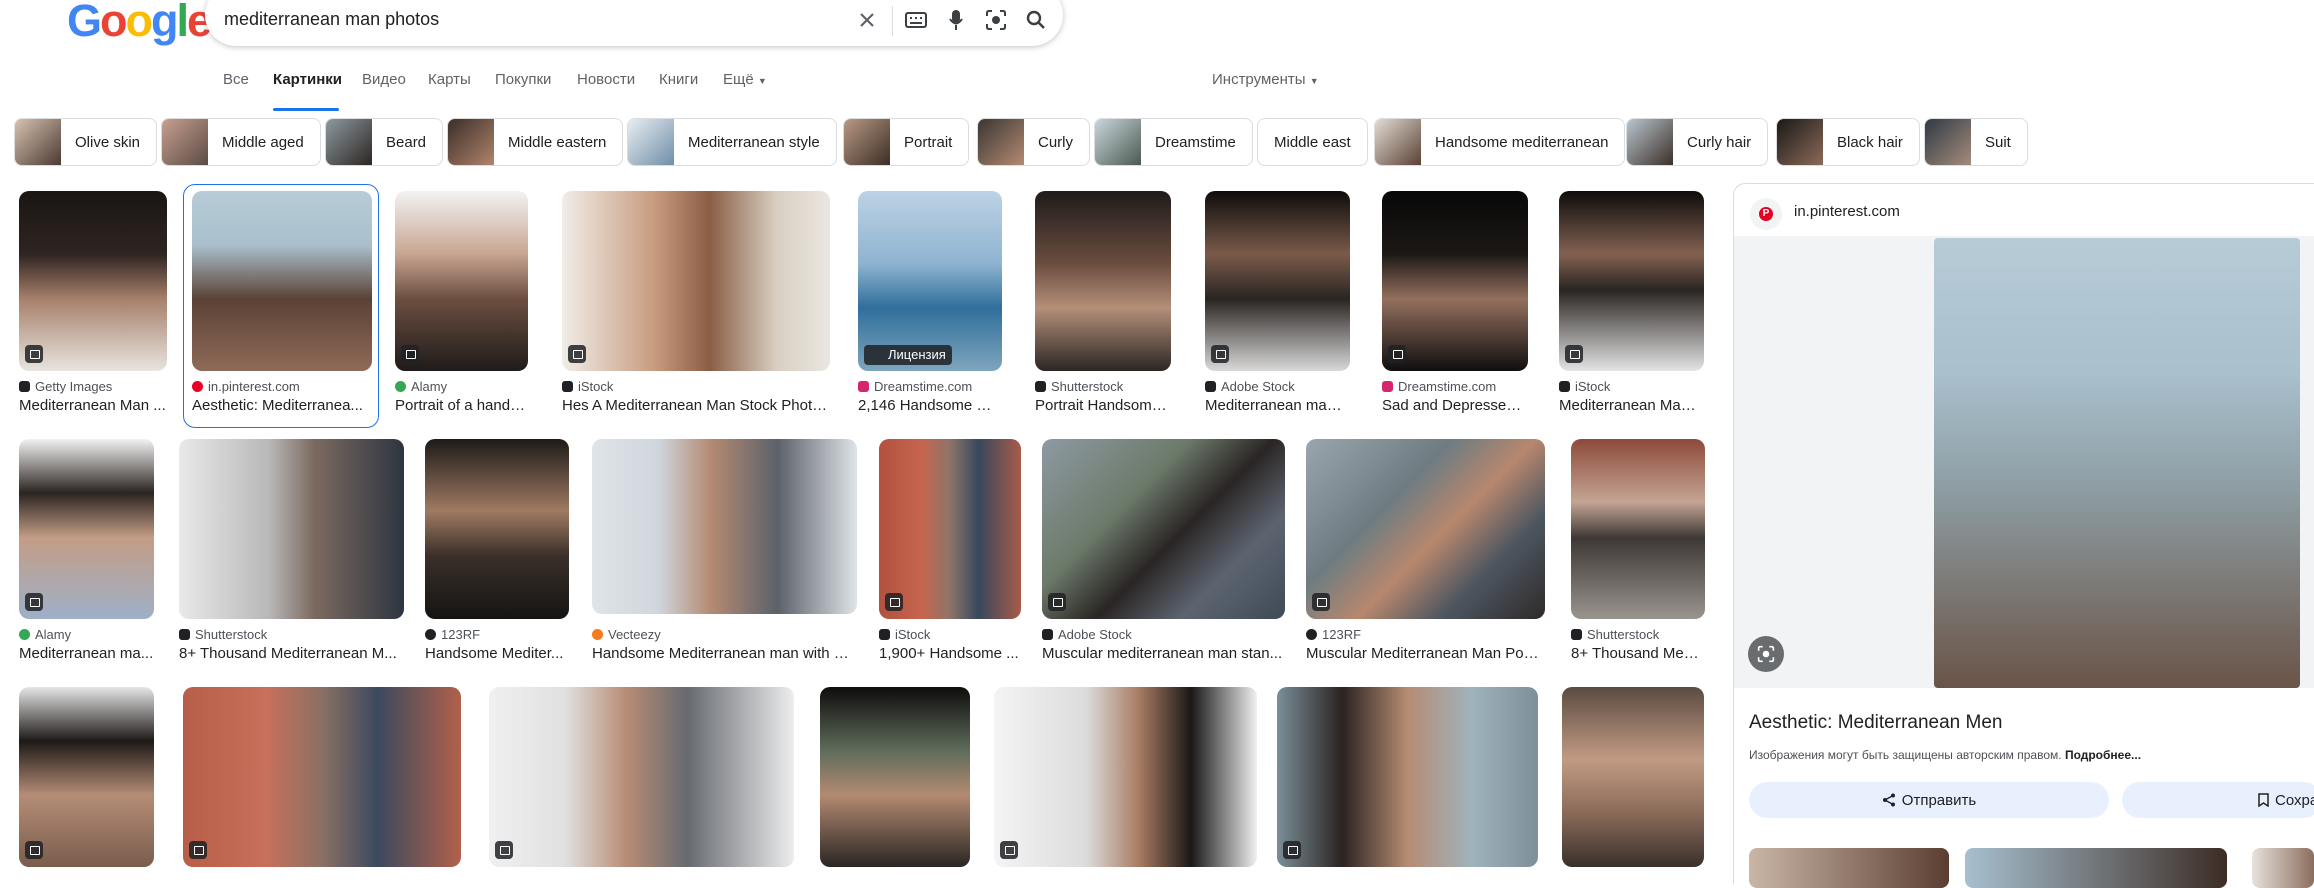  I want to click on chip-black-hair: Black hair, so click(1848, 142).